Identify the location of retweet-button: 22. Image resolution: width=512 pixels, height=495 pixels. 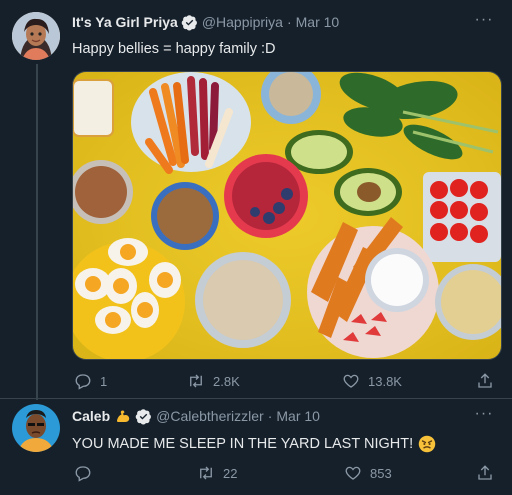
(217, 473).